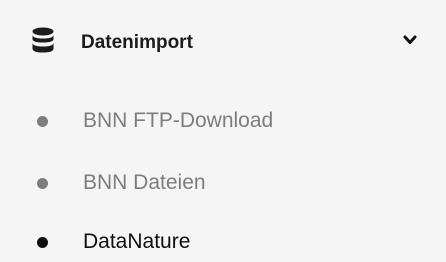 The width and height of the screenshot is (446, 262). I want to click on menu-item-label: BNN FTP-Download, so click(178, 120).